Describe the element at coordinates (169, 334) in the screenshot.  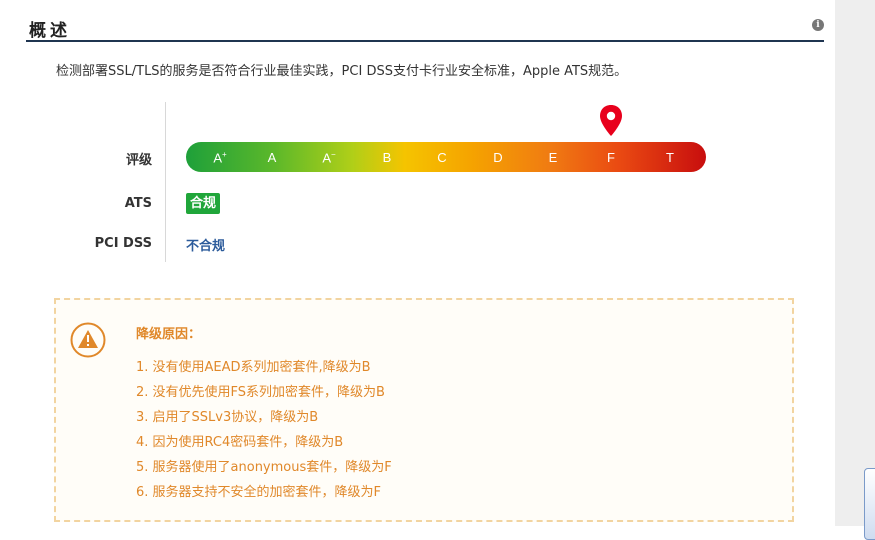
I see `downgrade-title: 降级原因：` at that location.